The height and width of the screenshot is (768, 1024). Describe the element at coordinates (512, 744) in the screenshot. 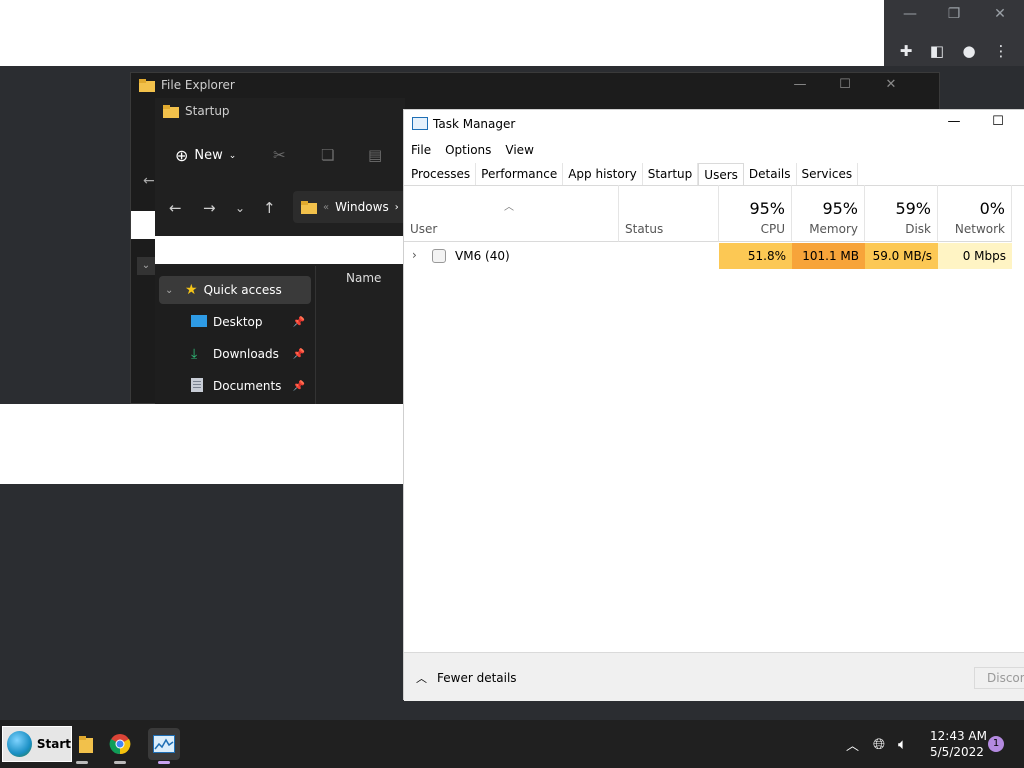

I see `taskbar: Start ︿ 🌐︎ 🔈︎ 12:43 AM 5/5/2022` at that location.